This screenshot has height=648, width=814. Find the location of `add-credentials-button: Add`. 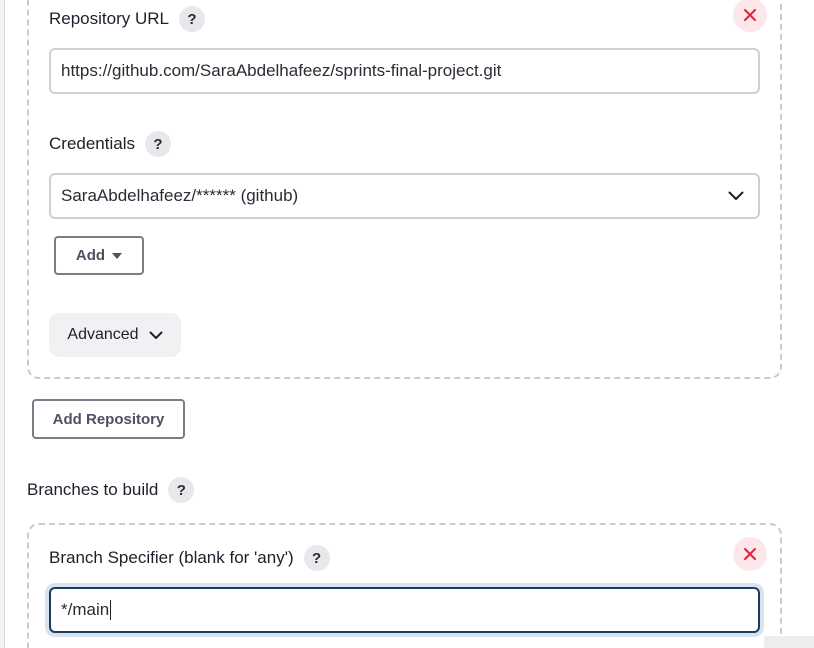

add-credentials-button: Add is located at coordinates (99, 255).